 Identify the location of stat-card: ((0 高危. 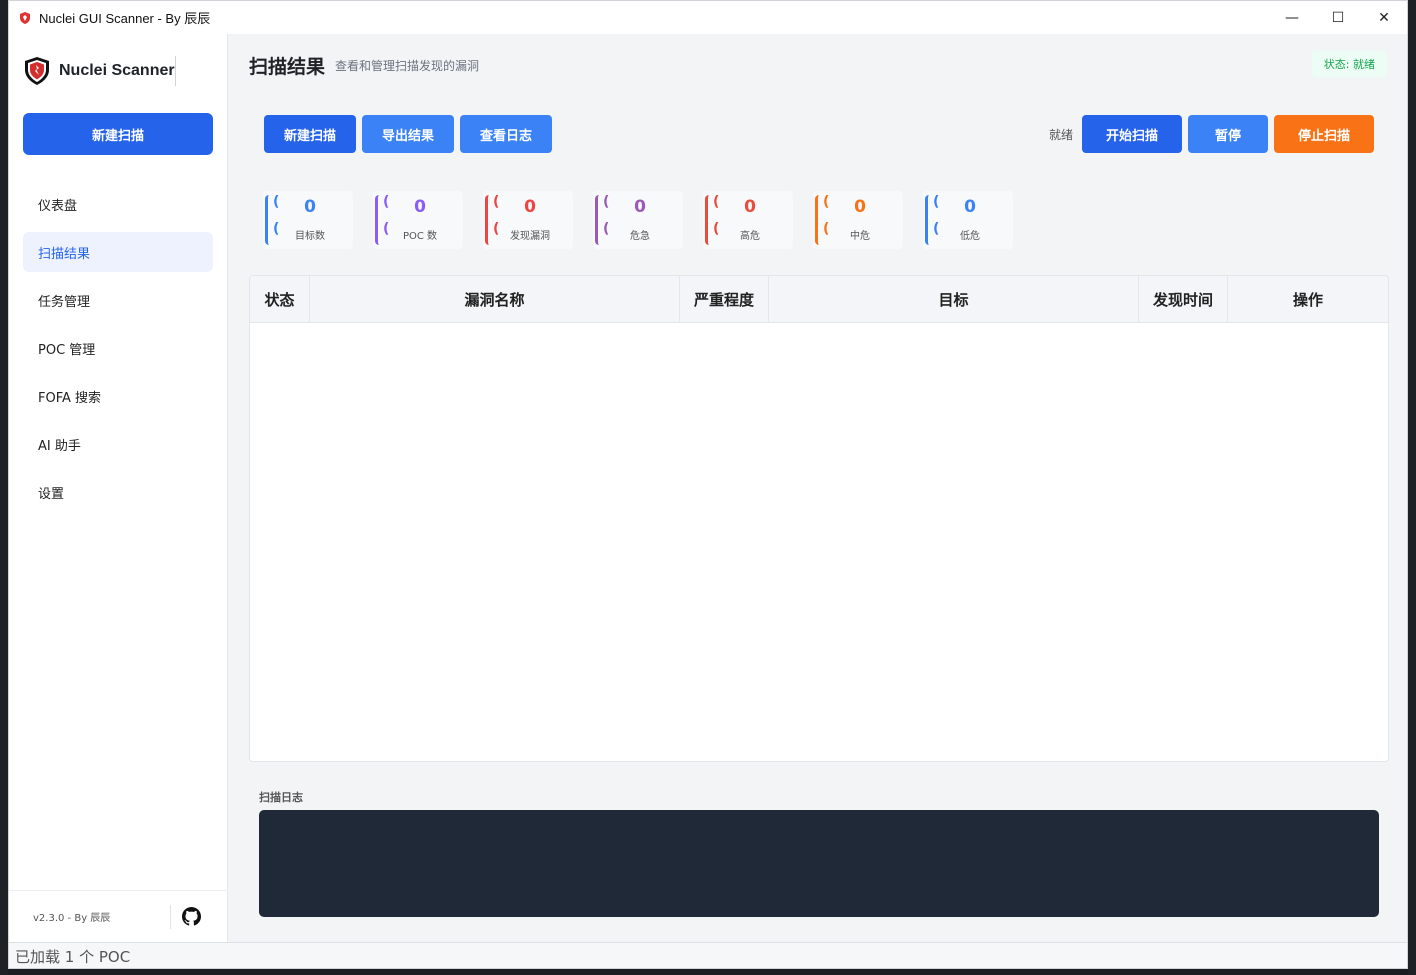
(748, 220).